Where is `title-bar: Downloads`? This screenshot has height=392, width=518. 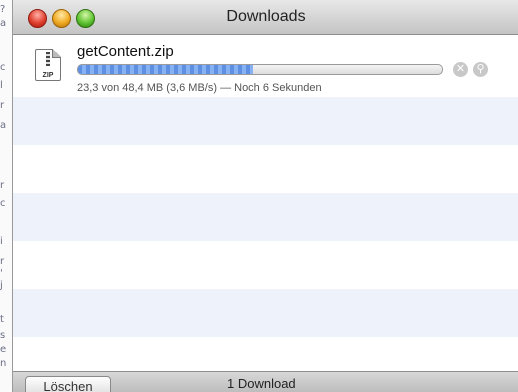
title-bar: Downloads is located at coordinates (265, 17).